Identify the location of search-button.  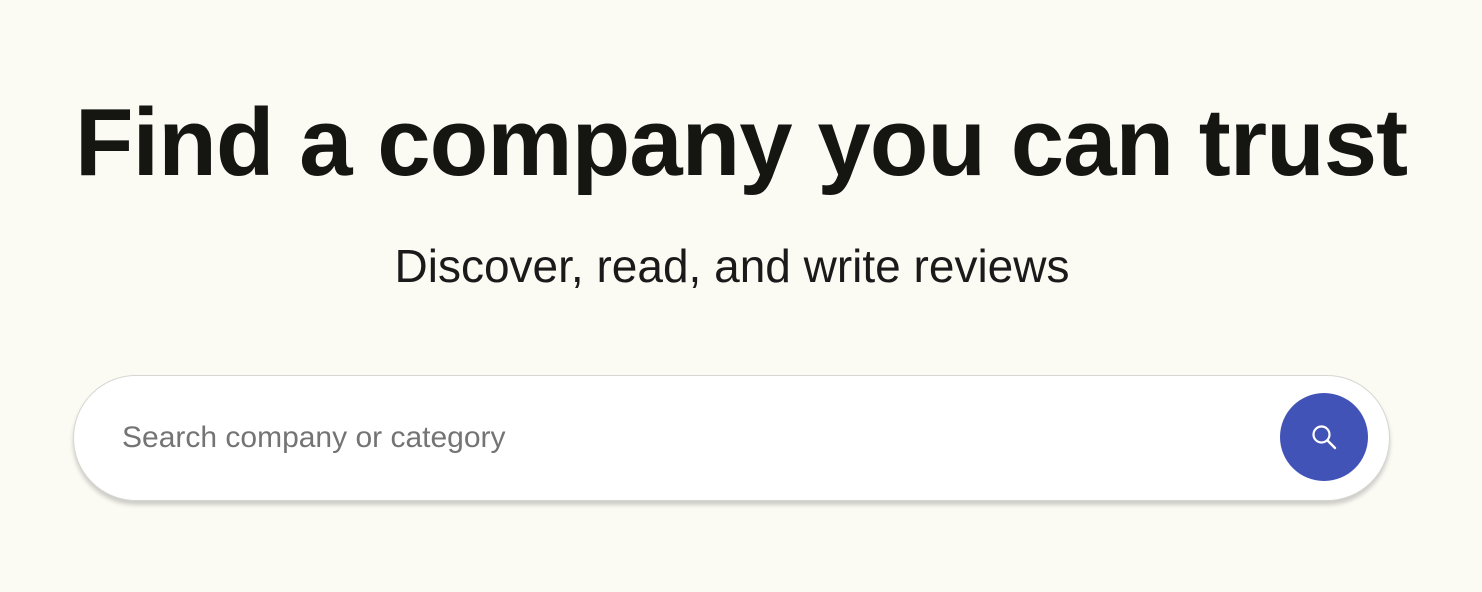
(1324, 437).